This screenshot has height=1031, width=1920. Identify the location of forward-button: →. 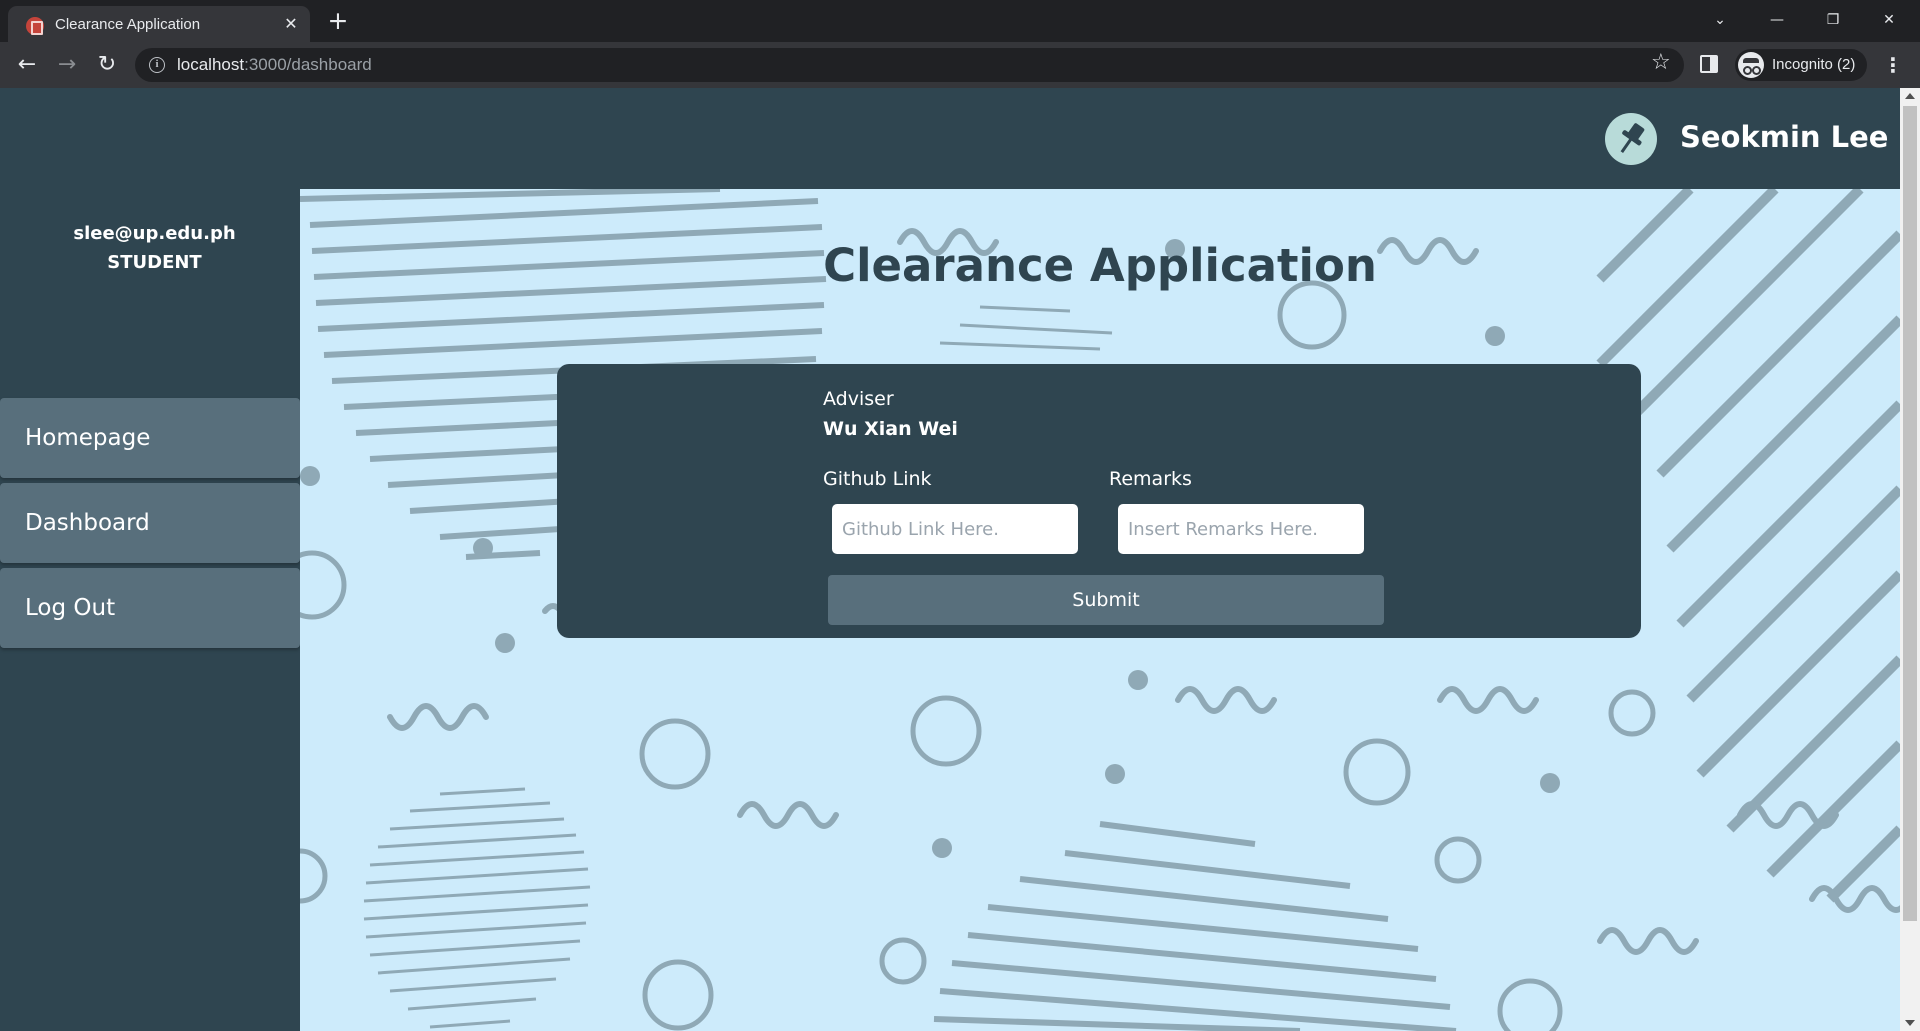
(67, 66).